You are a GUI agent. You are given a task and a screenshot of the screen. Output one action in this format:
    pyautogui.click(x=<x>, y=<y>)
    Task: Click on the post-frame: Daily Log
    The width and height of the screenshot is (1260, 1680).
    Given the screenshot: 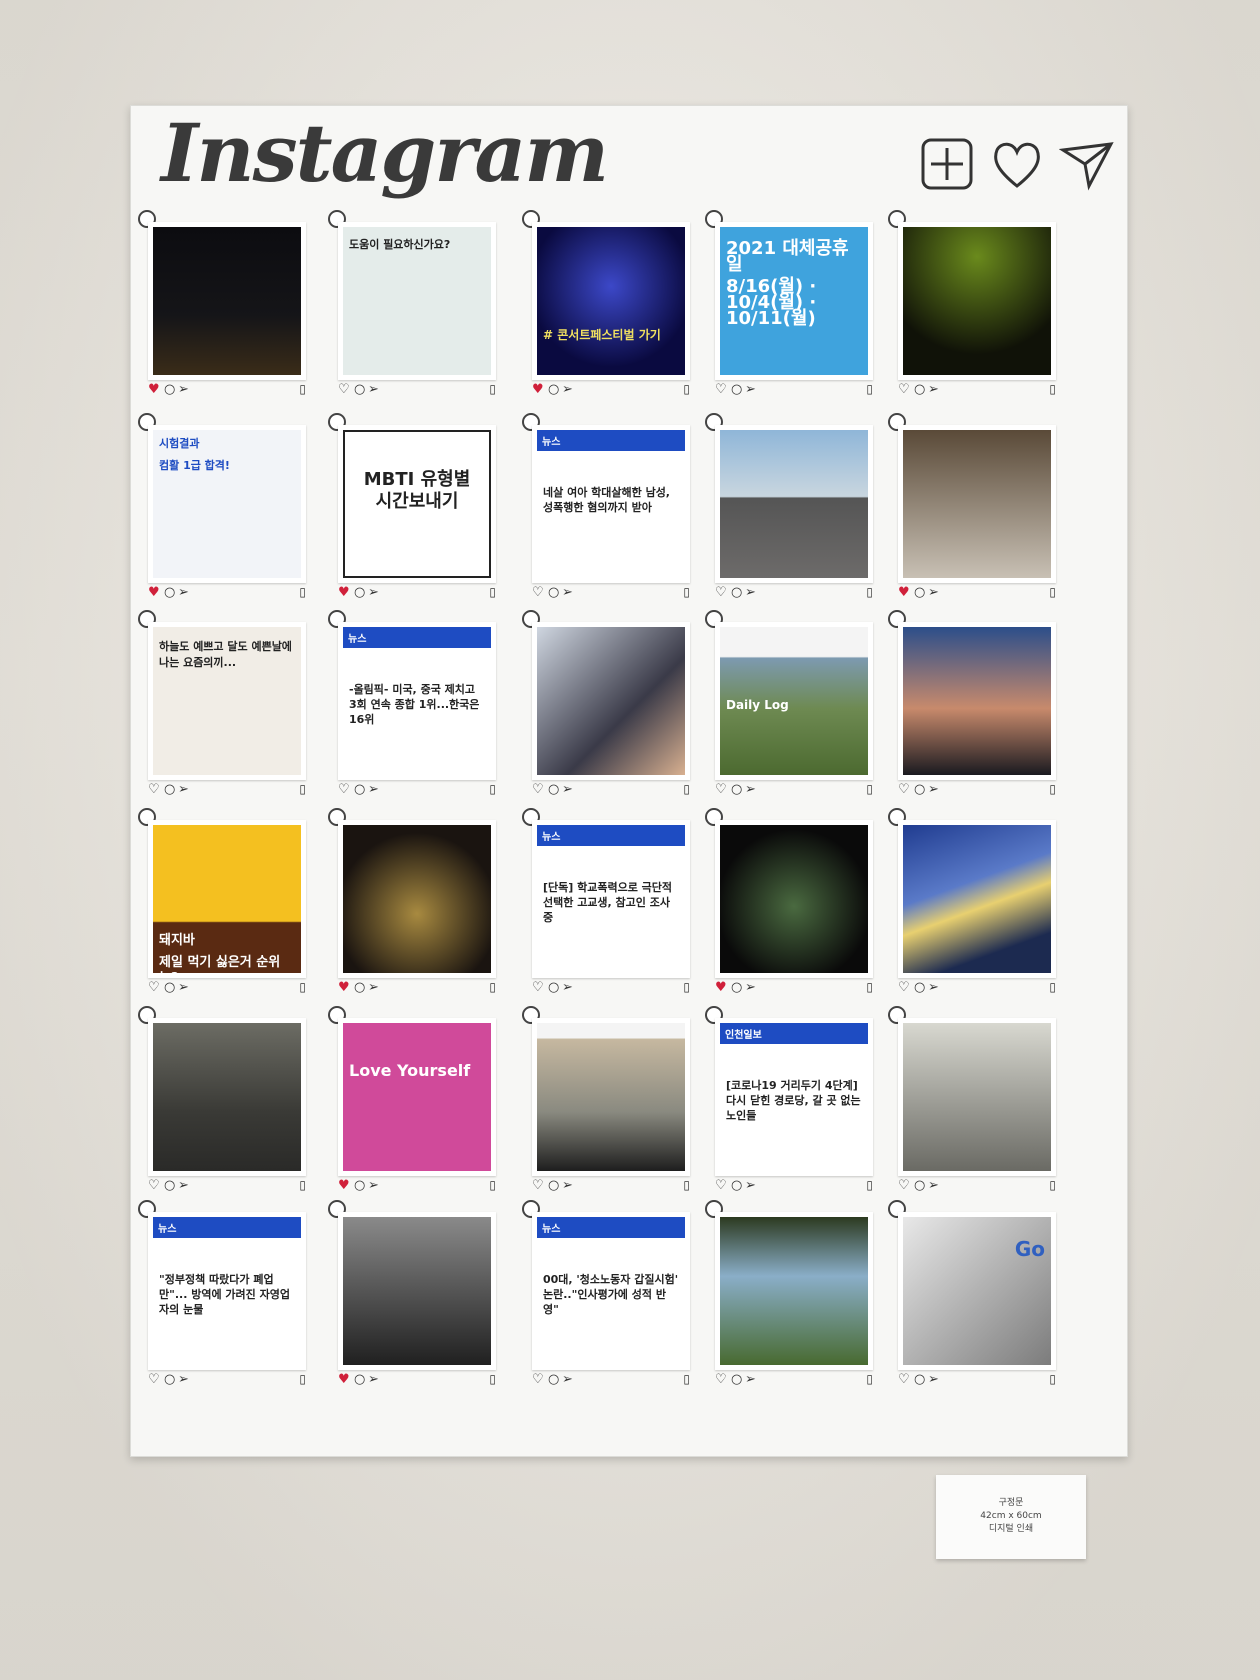 What is the action you would take?
    pyautogui.click(x=794, y=701)
    